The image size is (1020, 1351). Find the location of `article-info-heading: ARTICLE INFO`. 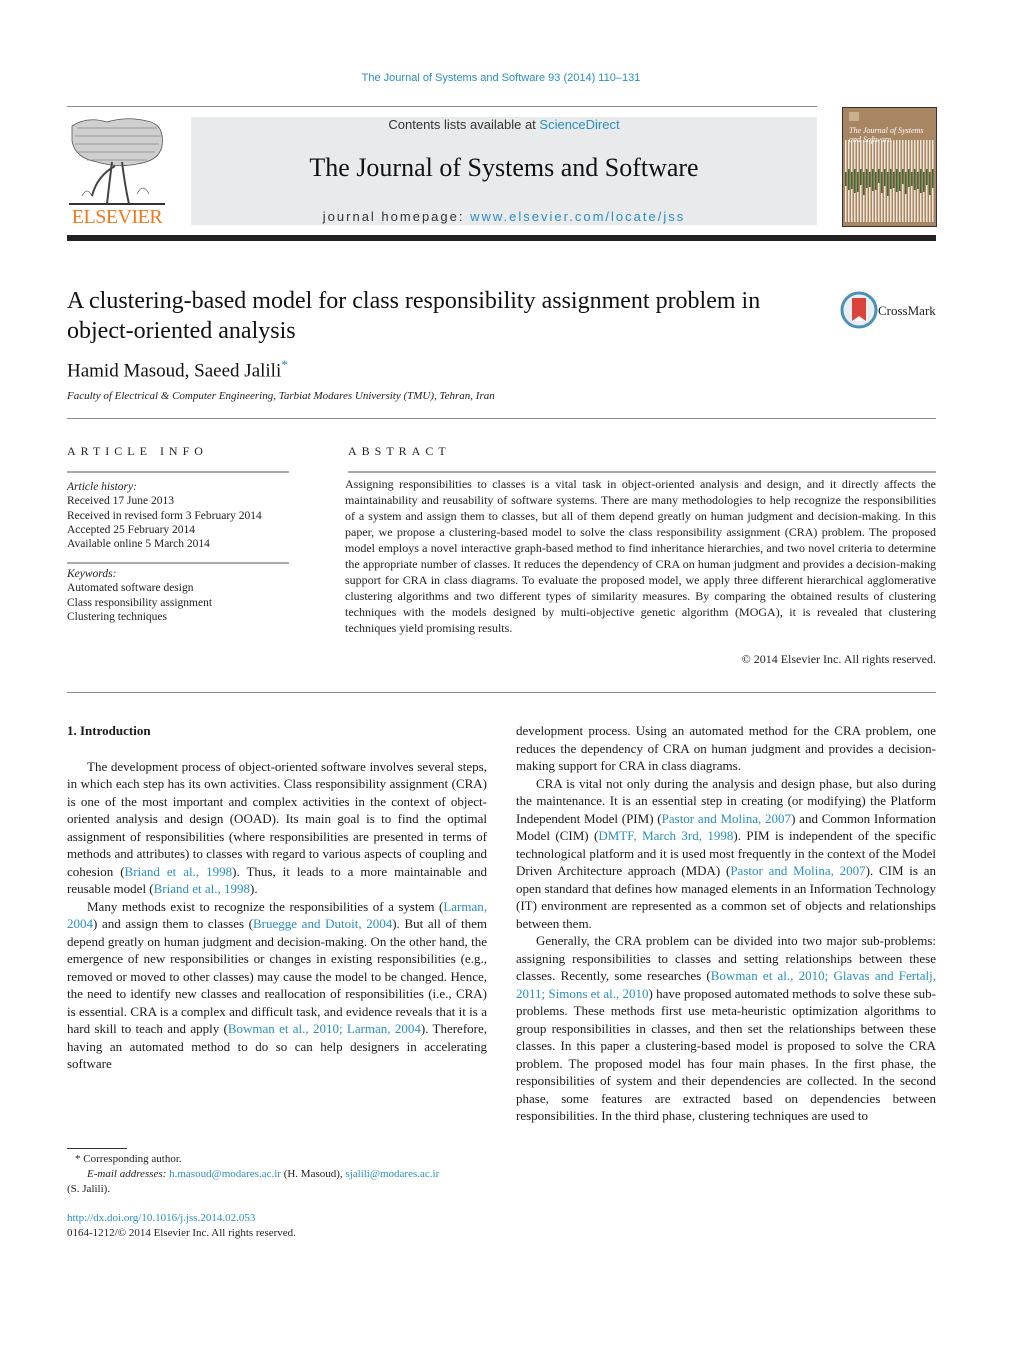

article-info-heading: ARTICLE INFO is located at coordinates (137, 451).